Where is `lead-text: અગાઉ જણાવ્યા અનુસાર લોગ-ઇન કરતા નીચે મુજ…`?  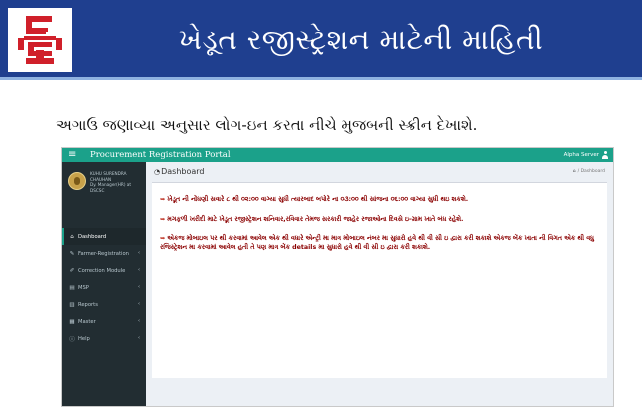
lead-text: અગાઉ જણાવ્યા અનુસાર લોગ-ઇન કરતા નીચે મુજ… is located at coordinates (267, 125).